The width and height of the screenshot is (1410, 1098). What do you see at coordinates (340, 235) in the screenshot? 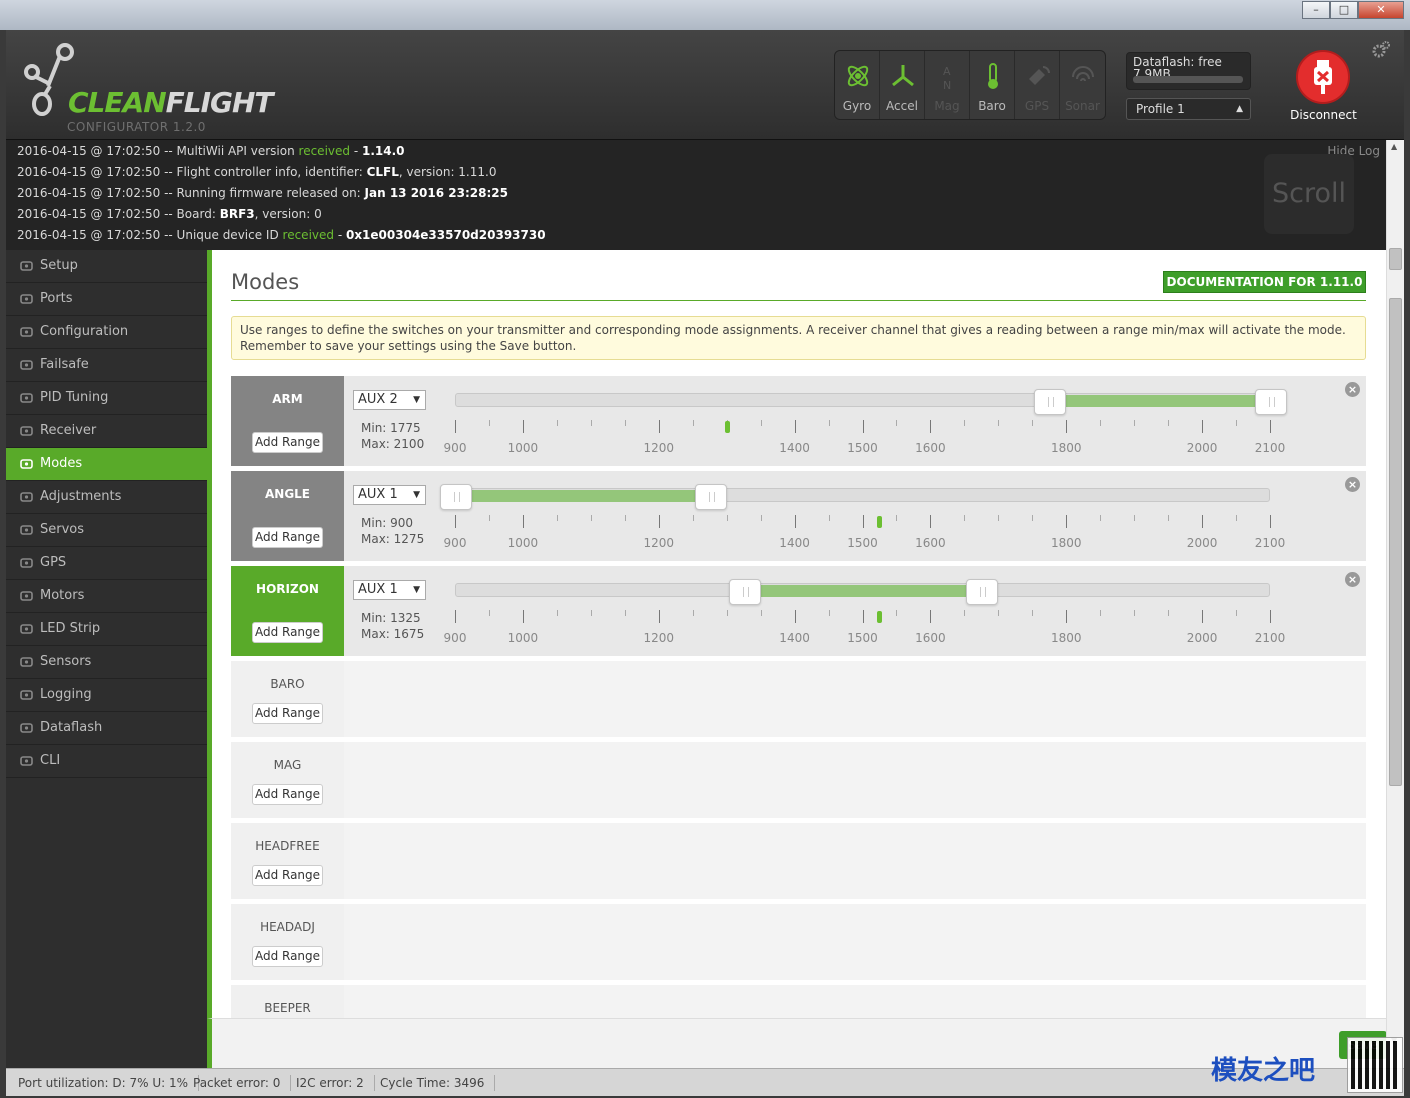
I see `log-mid: -` at bounding box center [340, 235].